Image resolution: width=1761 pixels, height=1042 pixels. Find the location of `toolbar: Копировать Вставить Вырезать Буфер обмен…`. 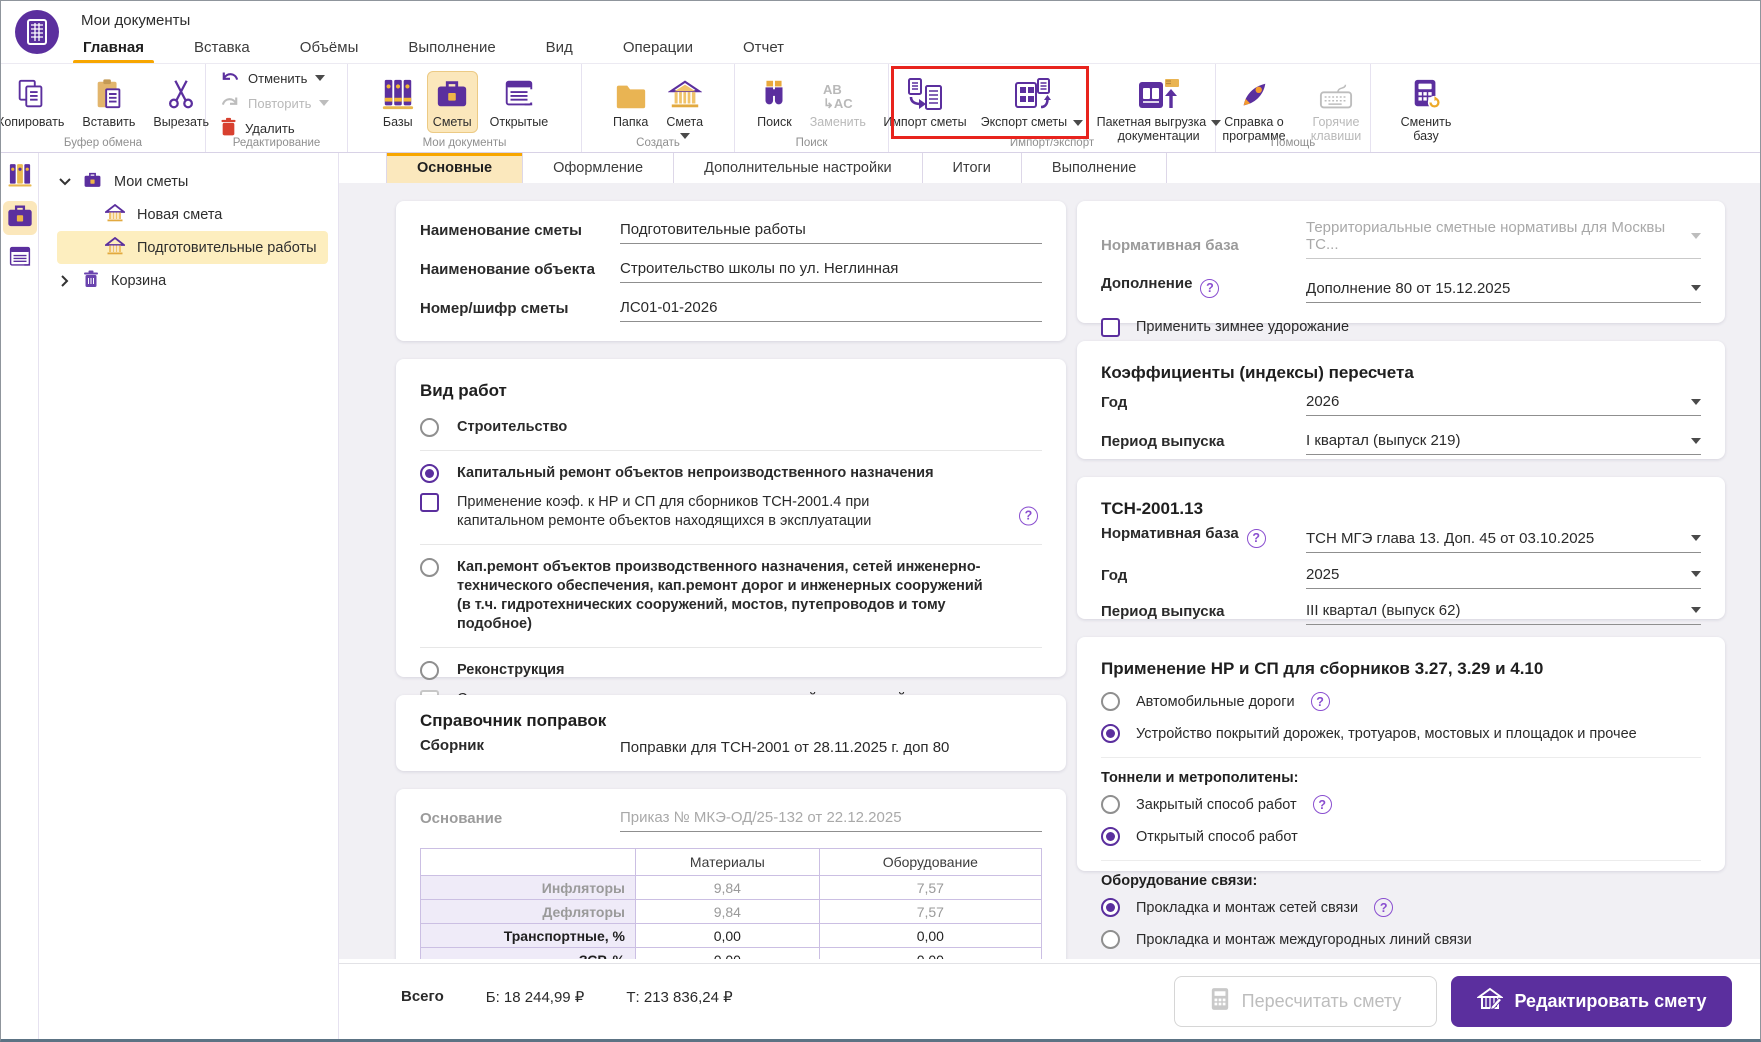

toolbar: Копировать Вставить Вырезать Буфер обмен… is located at coordinates (880, 108).